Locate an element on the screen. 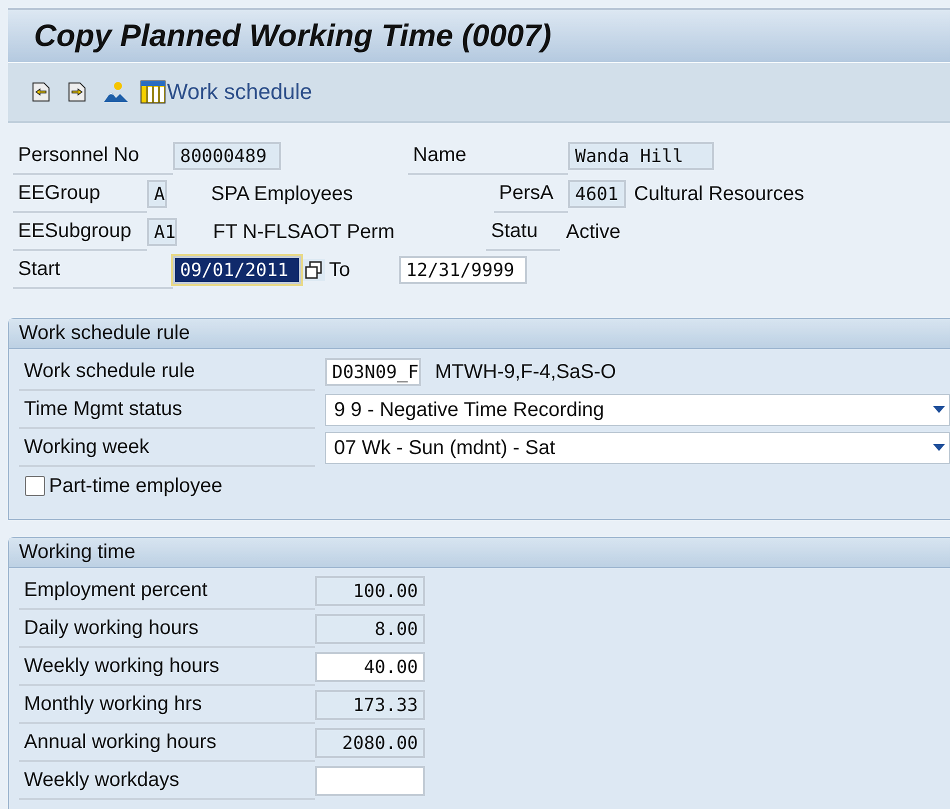 The image size is (950, 809). field-label: Weekly workdays is located at coordinates (167, 781).